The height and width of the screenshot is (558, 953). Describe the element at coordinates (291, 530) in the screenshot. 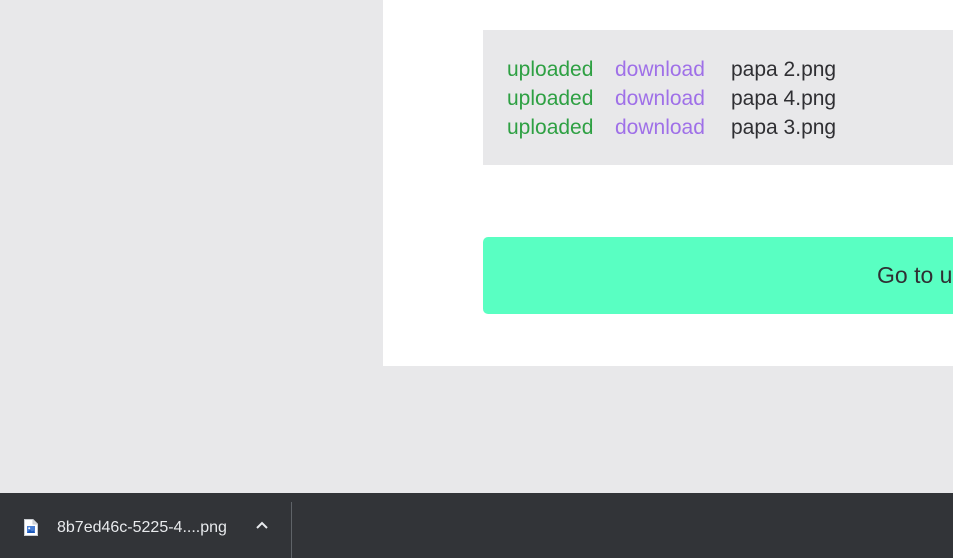

I see `download-bar-divider` at that location.